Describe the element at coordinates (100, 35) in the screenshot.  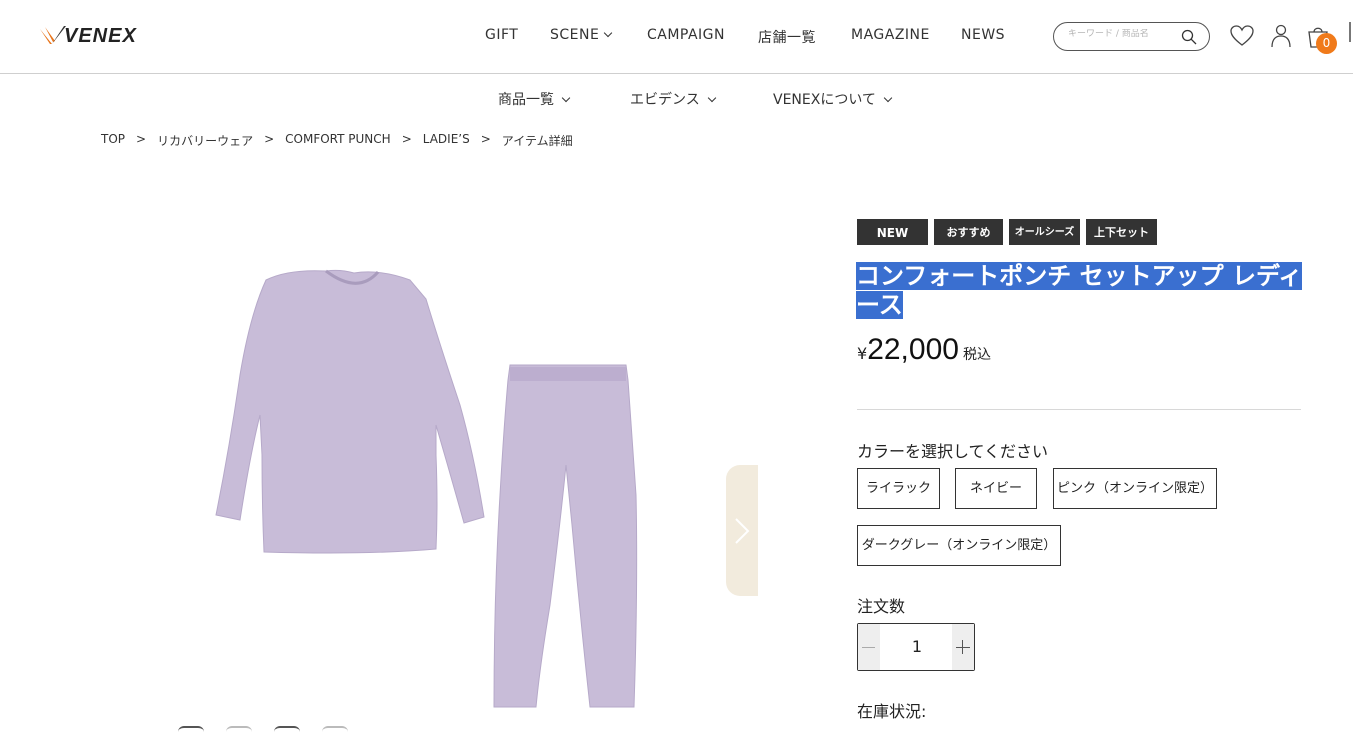
I see `logo-text: VENEX` at that location.